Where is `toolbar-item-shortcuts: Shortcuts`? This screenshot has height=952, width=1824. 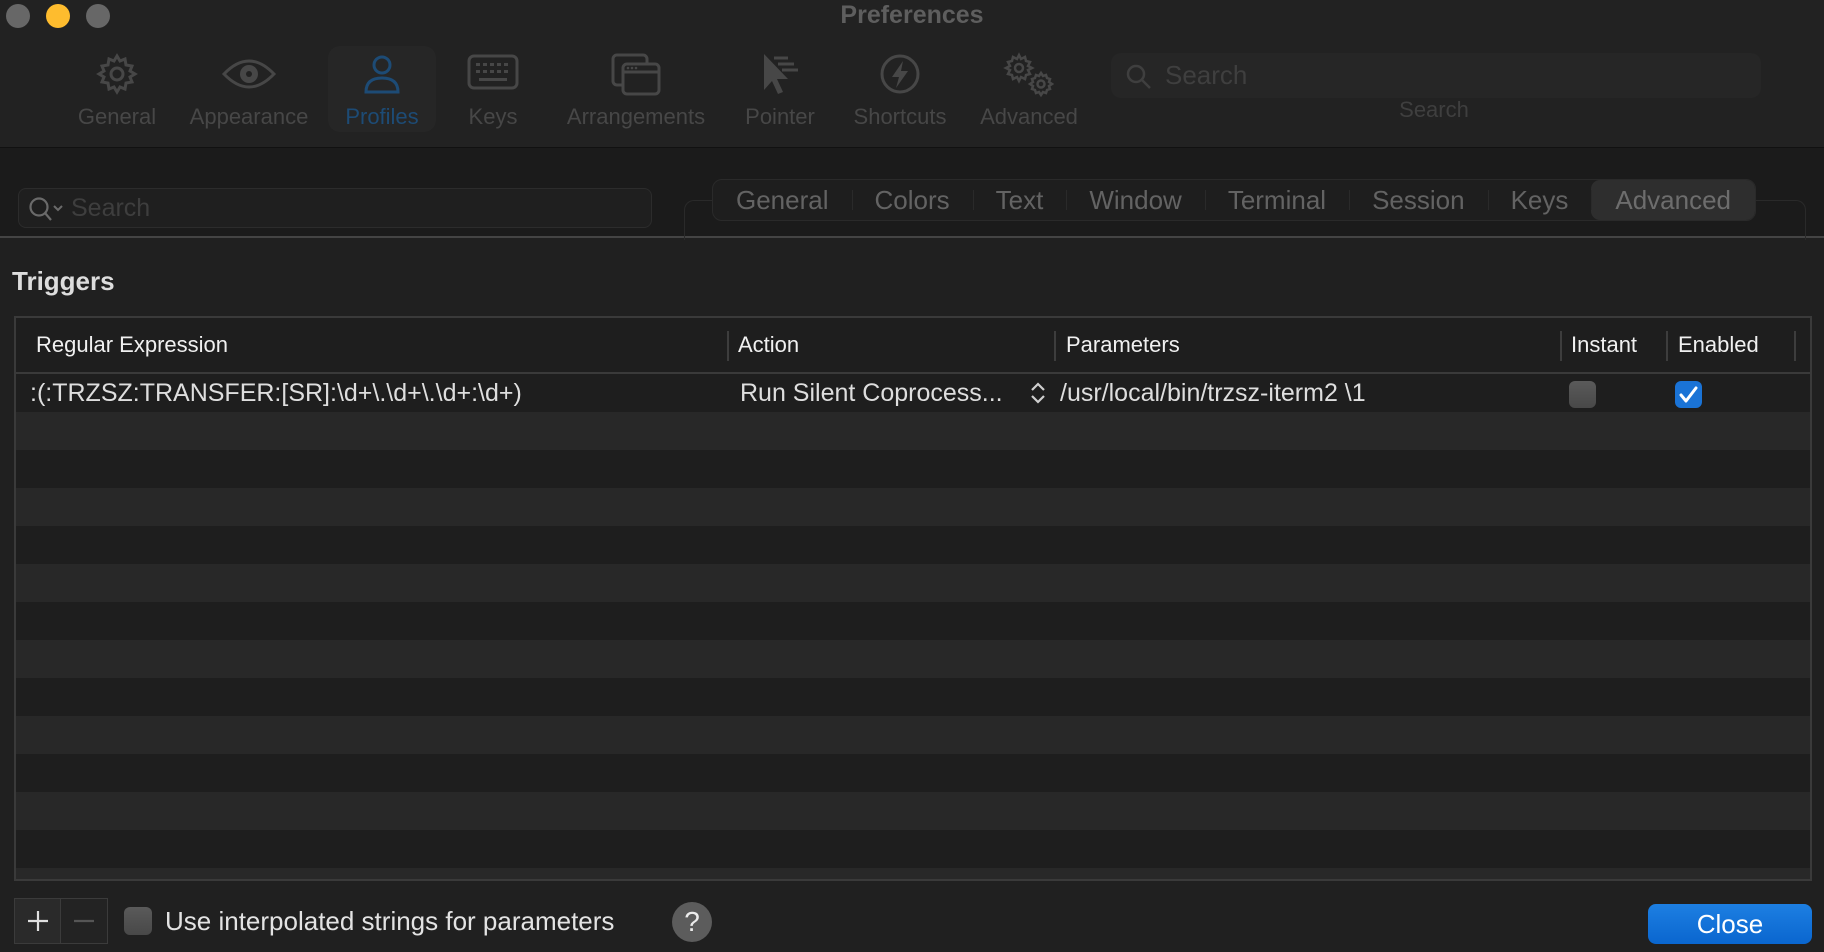
toolbar-item-shortcuts: Shortcuts is located at coordinates (900, 89).